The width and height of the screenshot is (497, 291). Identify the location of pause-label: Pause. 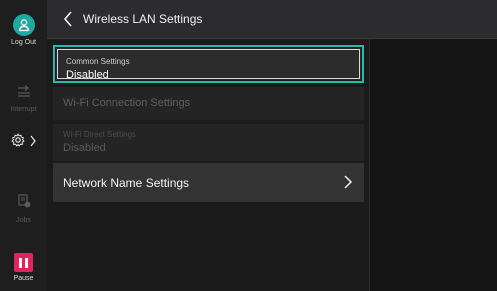
(23, 278).